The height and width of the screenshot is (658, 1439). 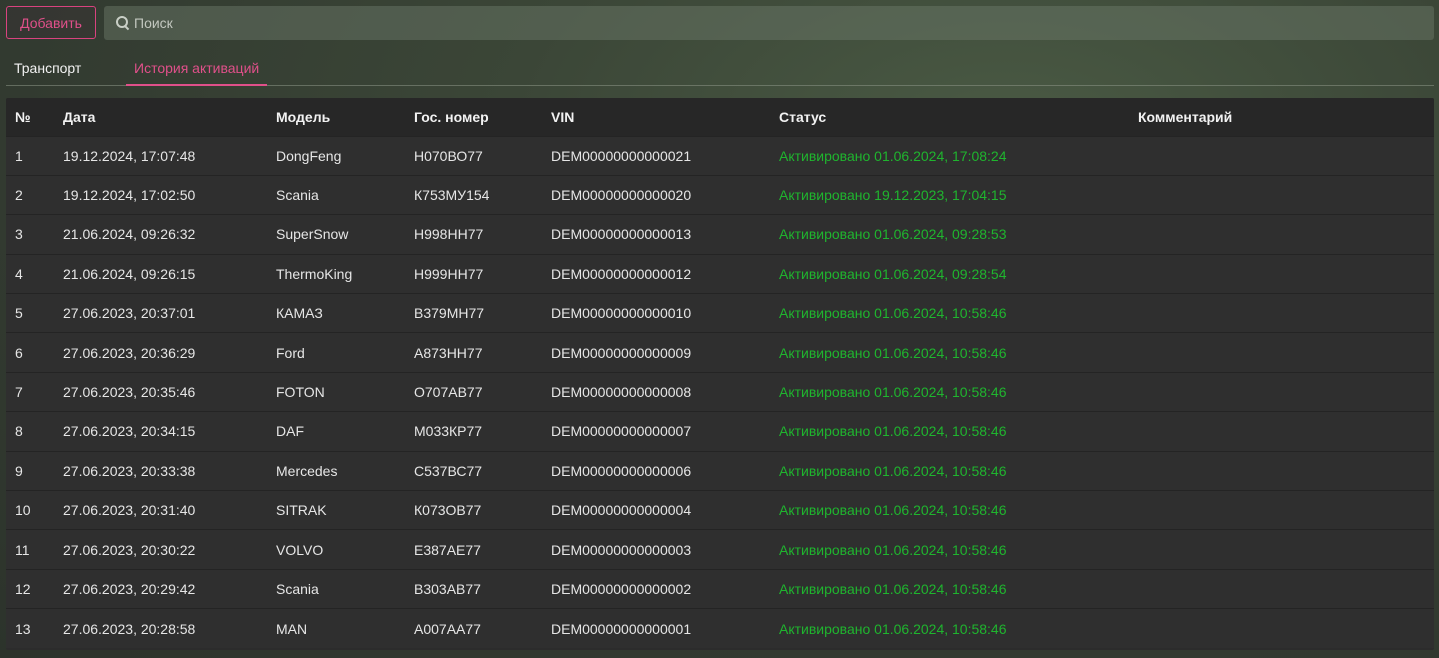 What do you see at coordinates (656, 117) in the screenshot?
I see `column-header-vin: VIN` at bounding box center [656, 117].